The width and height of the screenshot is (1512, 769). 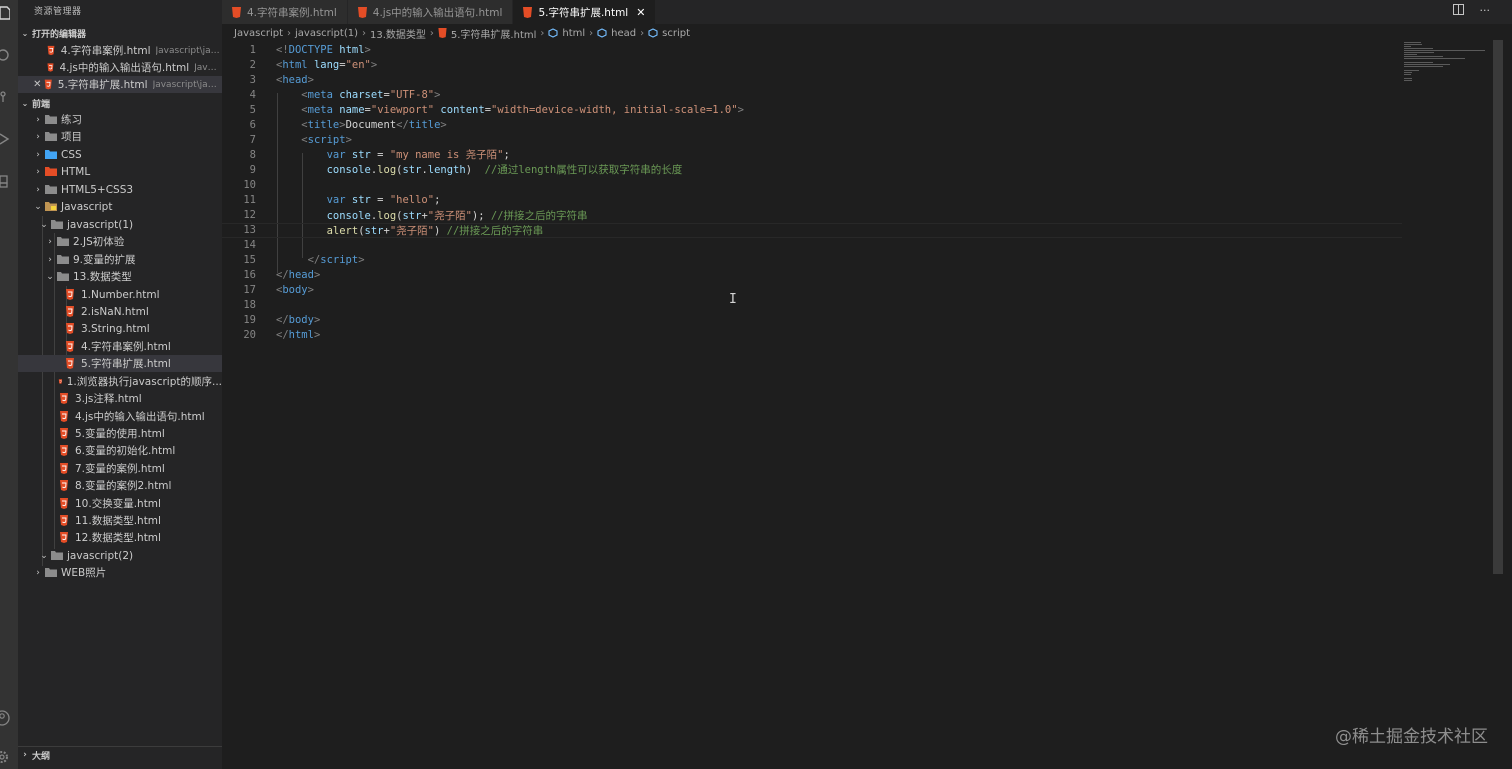 What do you see at coordinates (120, 294) in the screenshot?
I see `tree-file: 1.Number.html` at bounding box center [120, 294].